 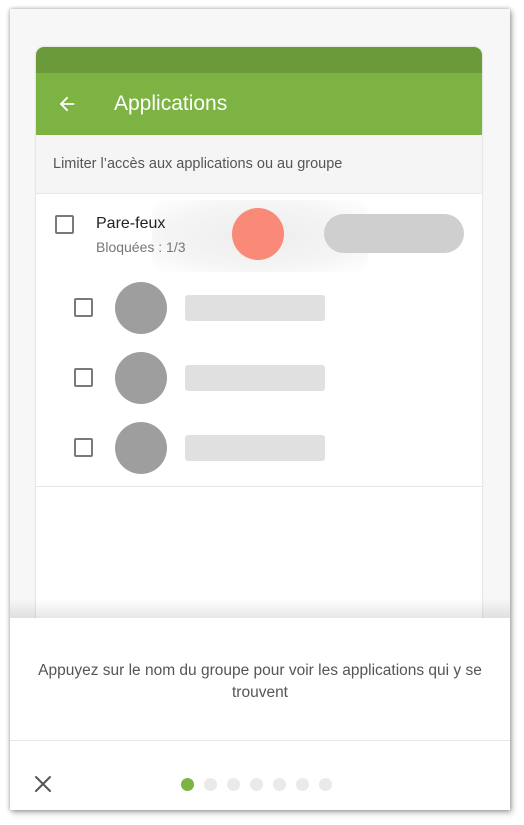 I want to click on list-divider, so click(x=259, y=486).